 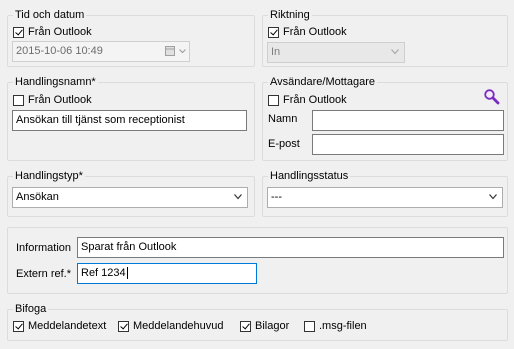 I want to click on extern-ref-input: Ref 1234, so click(x=167, y=273).